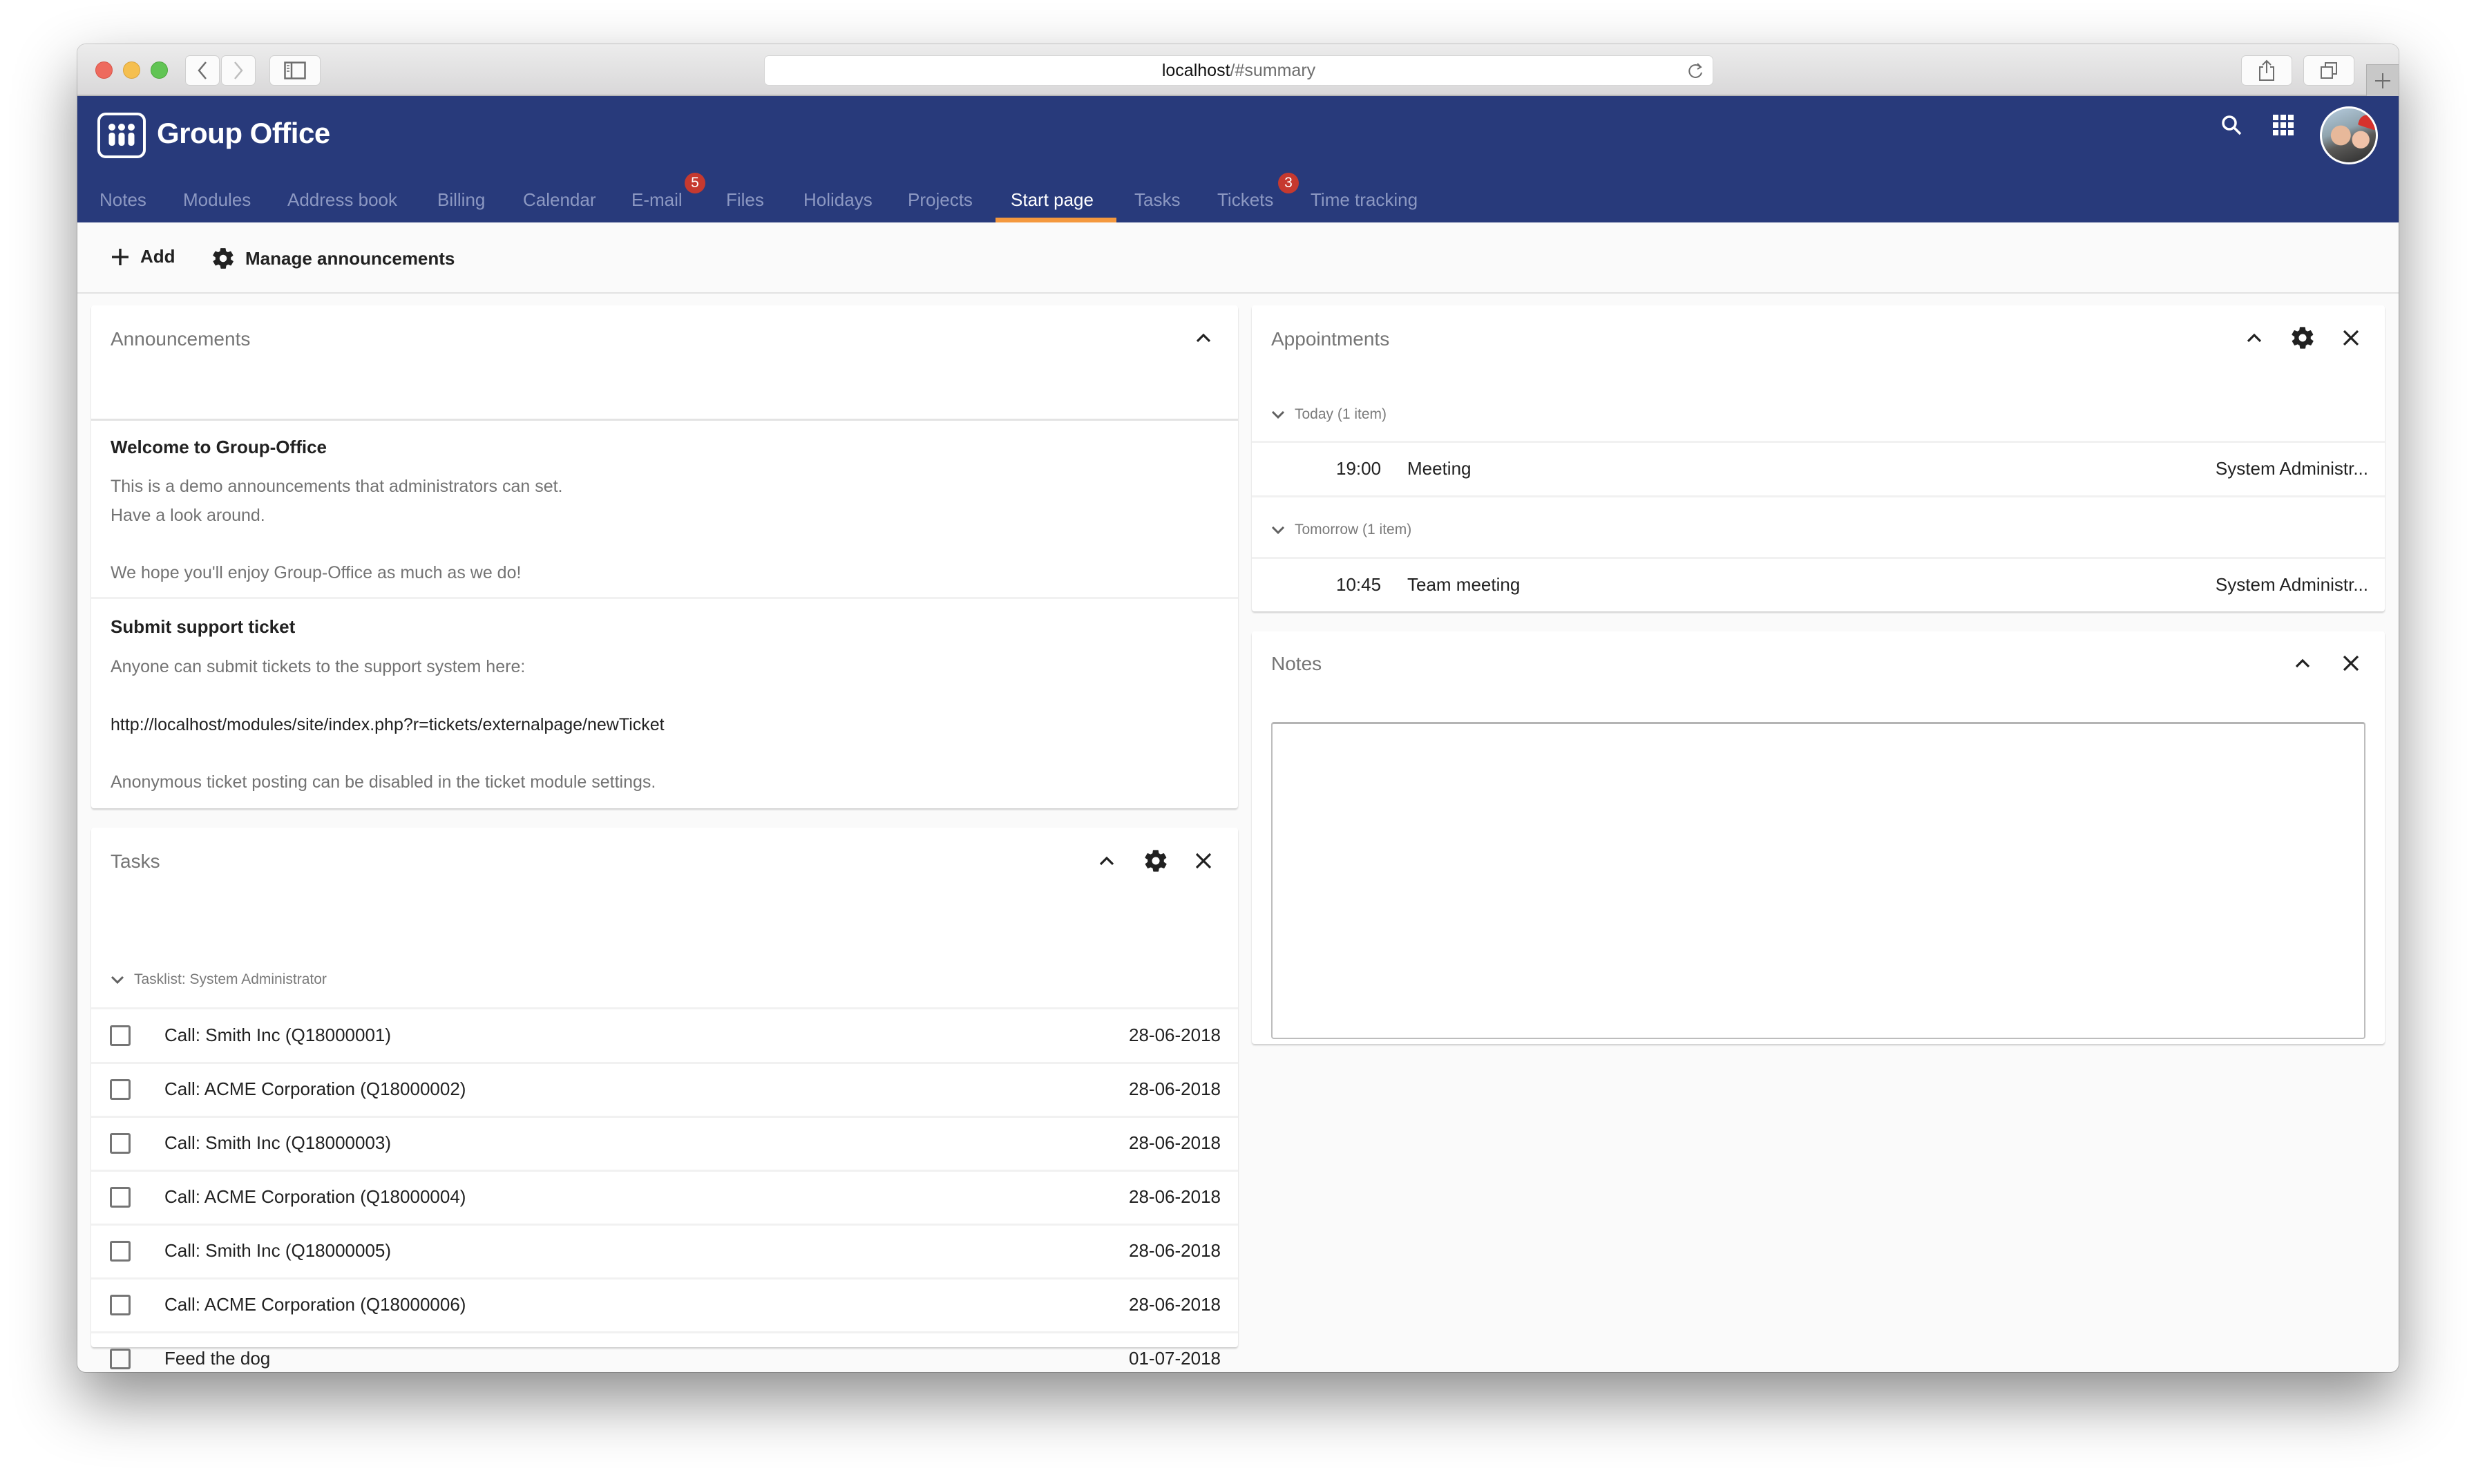  What do you see at coordinates (159, 70) in the screenshot?
I see `zoom-window-button` at bounding box center [159, 70].